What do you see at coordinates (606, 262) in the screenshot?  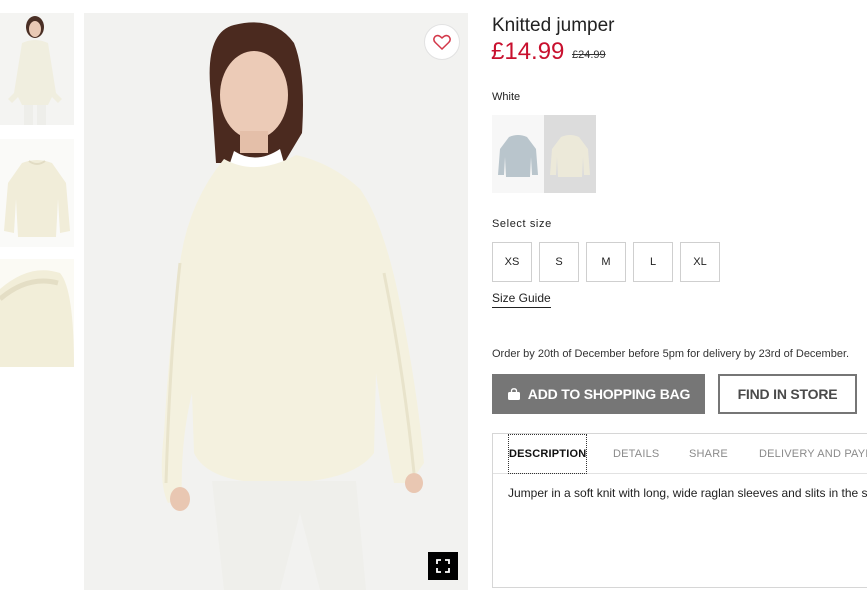 I see `size-m-button: M` at bounding box center [606, 262].